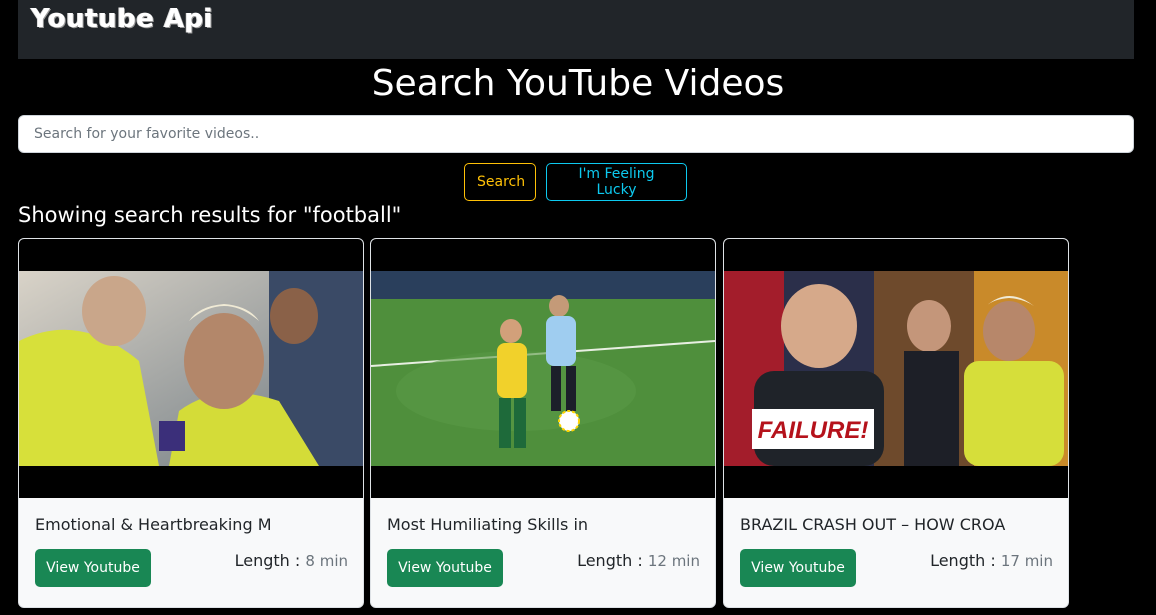  What do you see at coordinates (873, 524) in the screenshot?
I see `video-title: BRAZIL CRASH OUT – HOW CROA` at bounding box center [873, 524].